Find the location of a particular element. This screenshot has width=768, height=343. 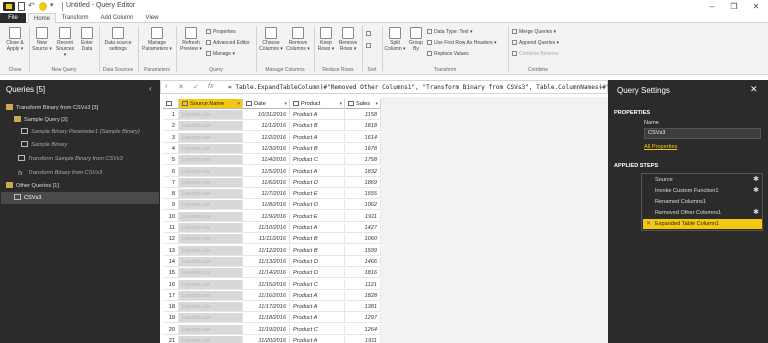

table-cell: 11/11/2016 is located at coordinates (266, 239).